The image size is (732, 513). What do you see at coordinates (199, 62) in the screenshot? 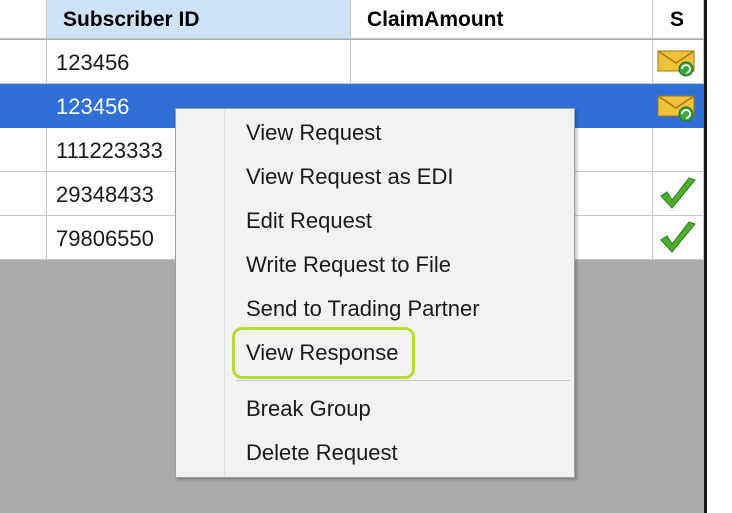
I see `subscriber-id-cell: 123456` at bounding box center [199, 62].